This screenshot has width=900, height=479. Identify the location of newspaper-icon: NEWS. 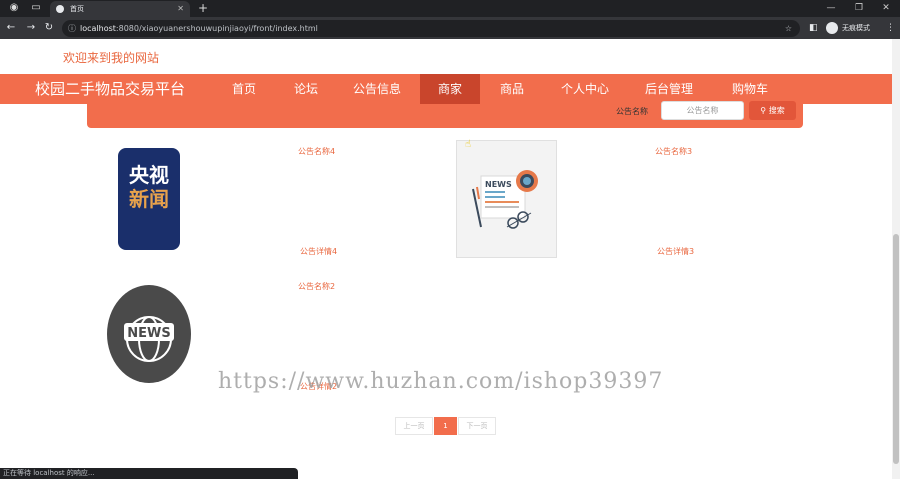
(505, 199).